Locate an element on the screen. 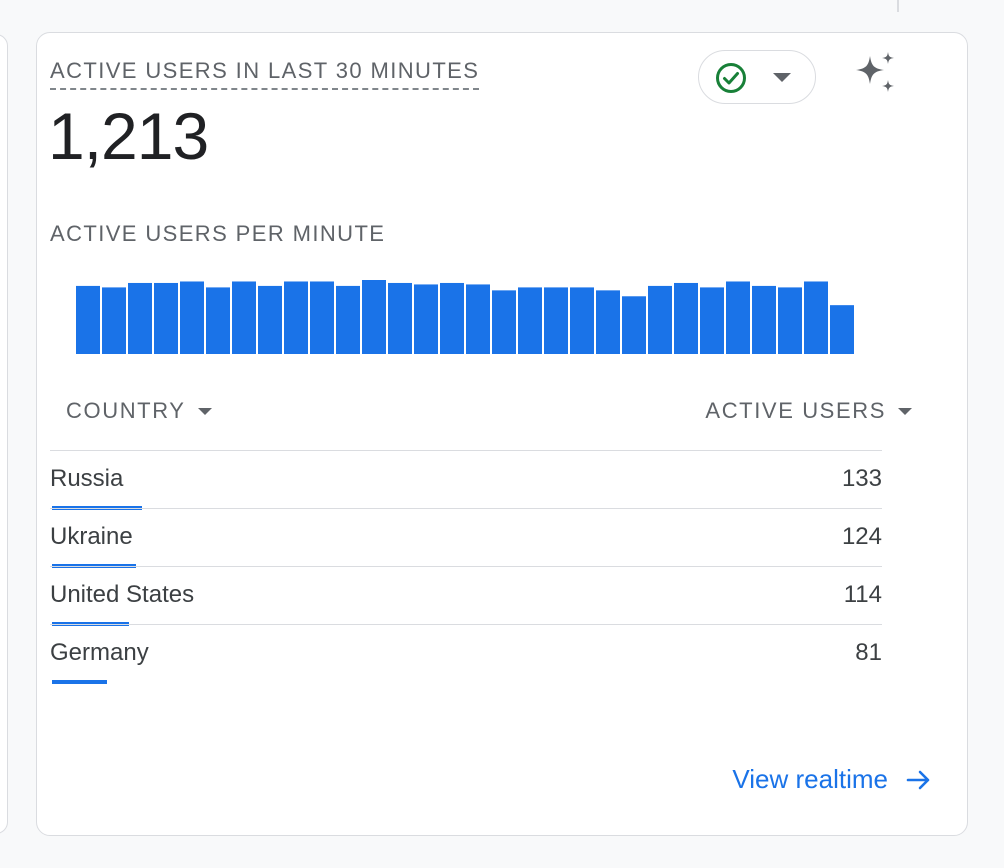 The height and width of the screenshot is (868, 1004). active-users-count: 114 is located at coordinates (862, 594).